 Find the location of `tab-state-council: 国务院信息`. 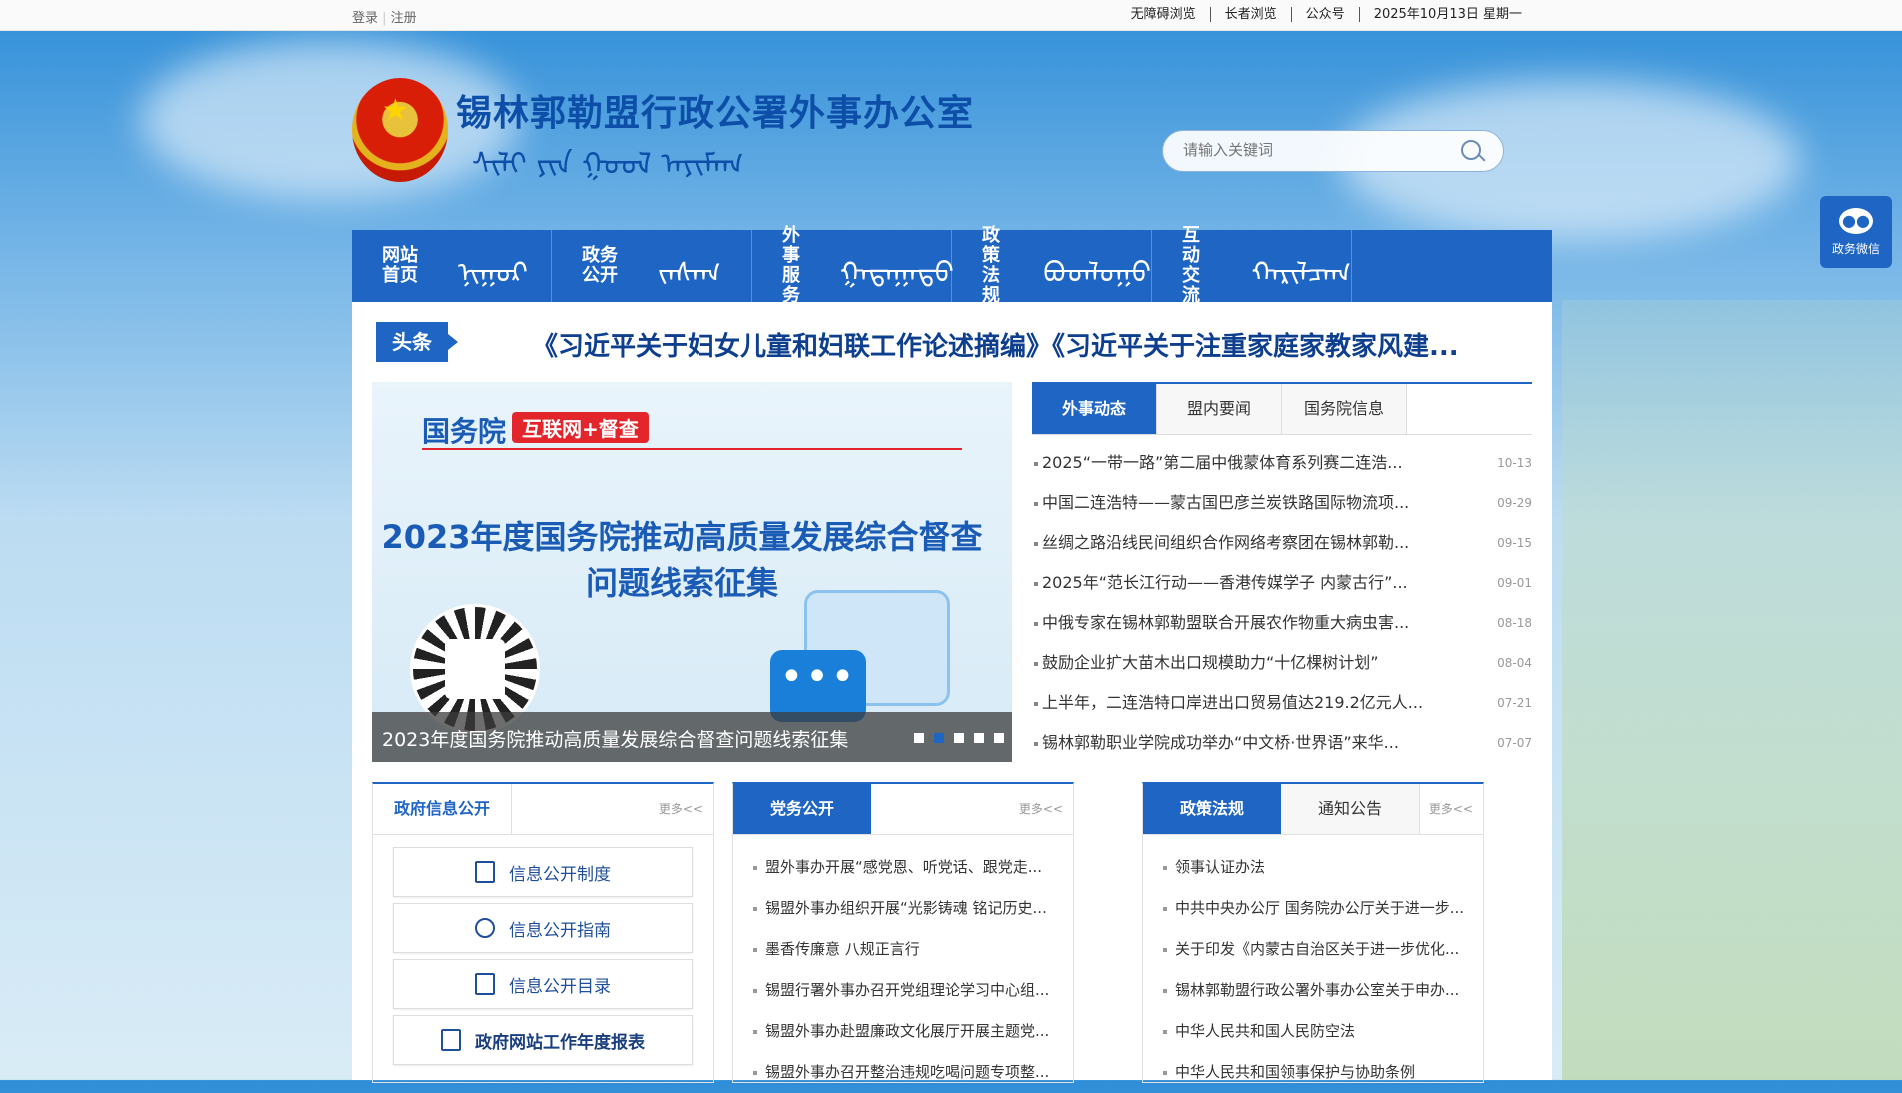

tab-state-council: 国务院信息 is located at coordinates (1344, 409).